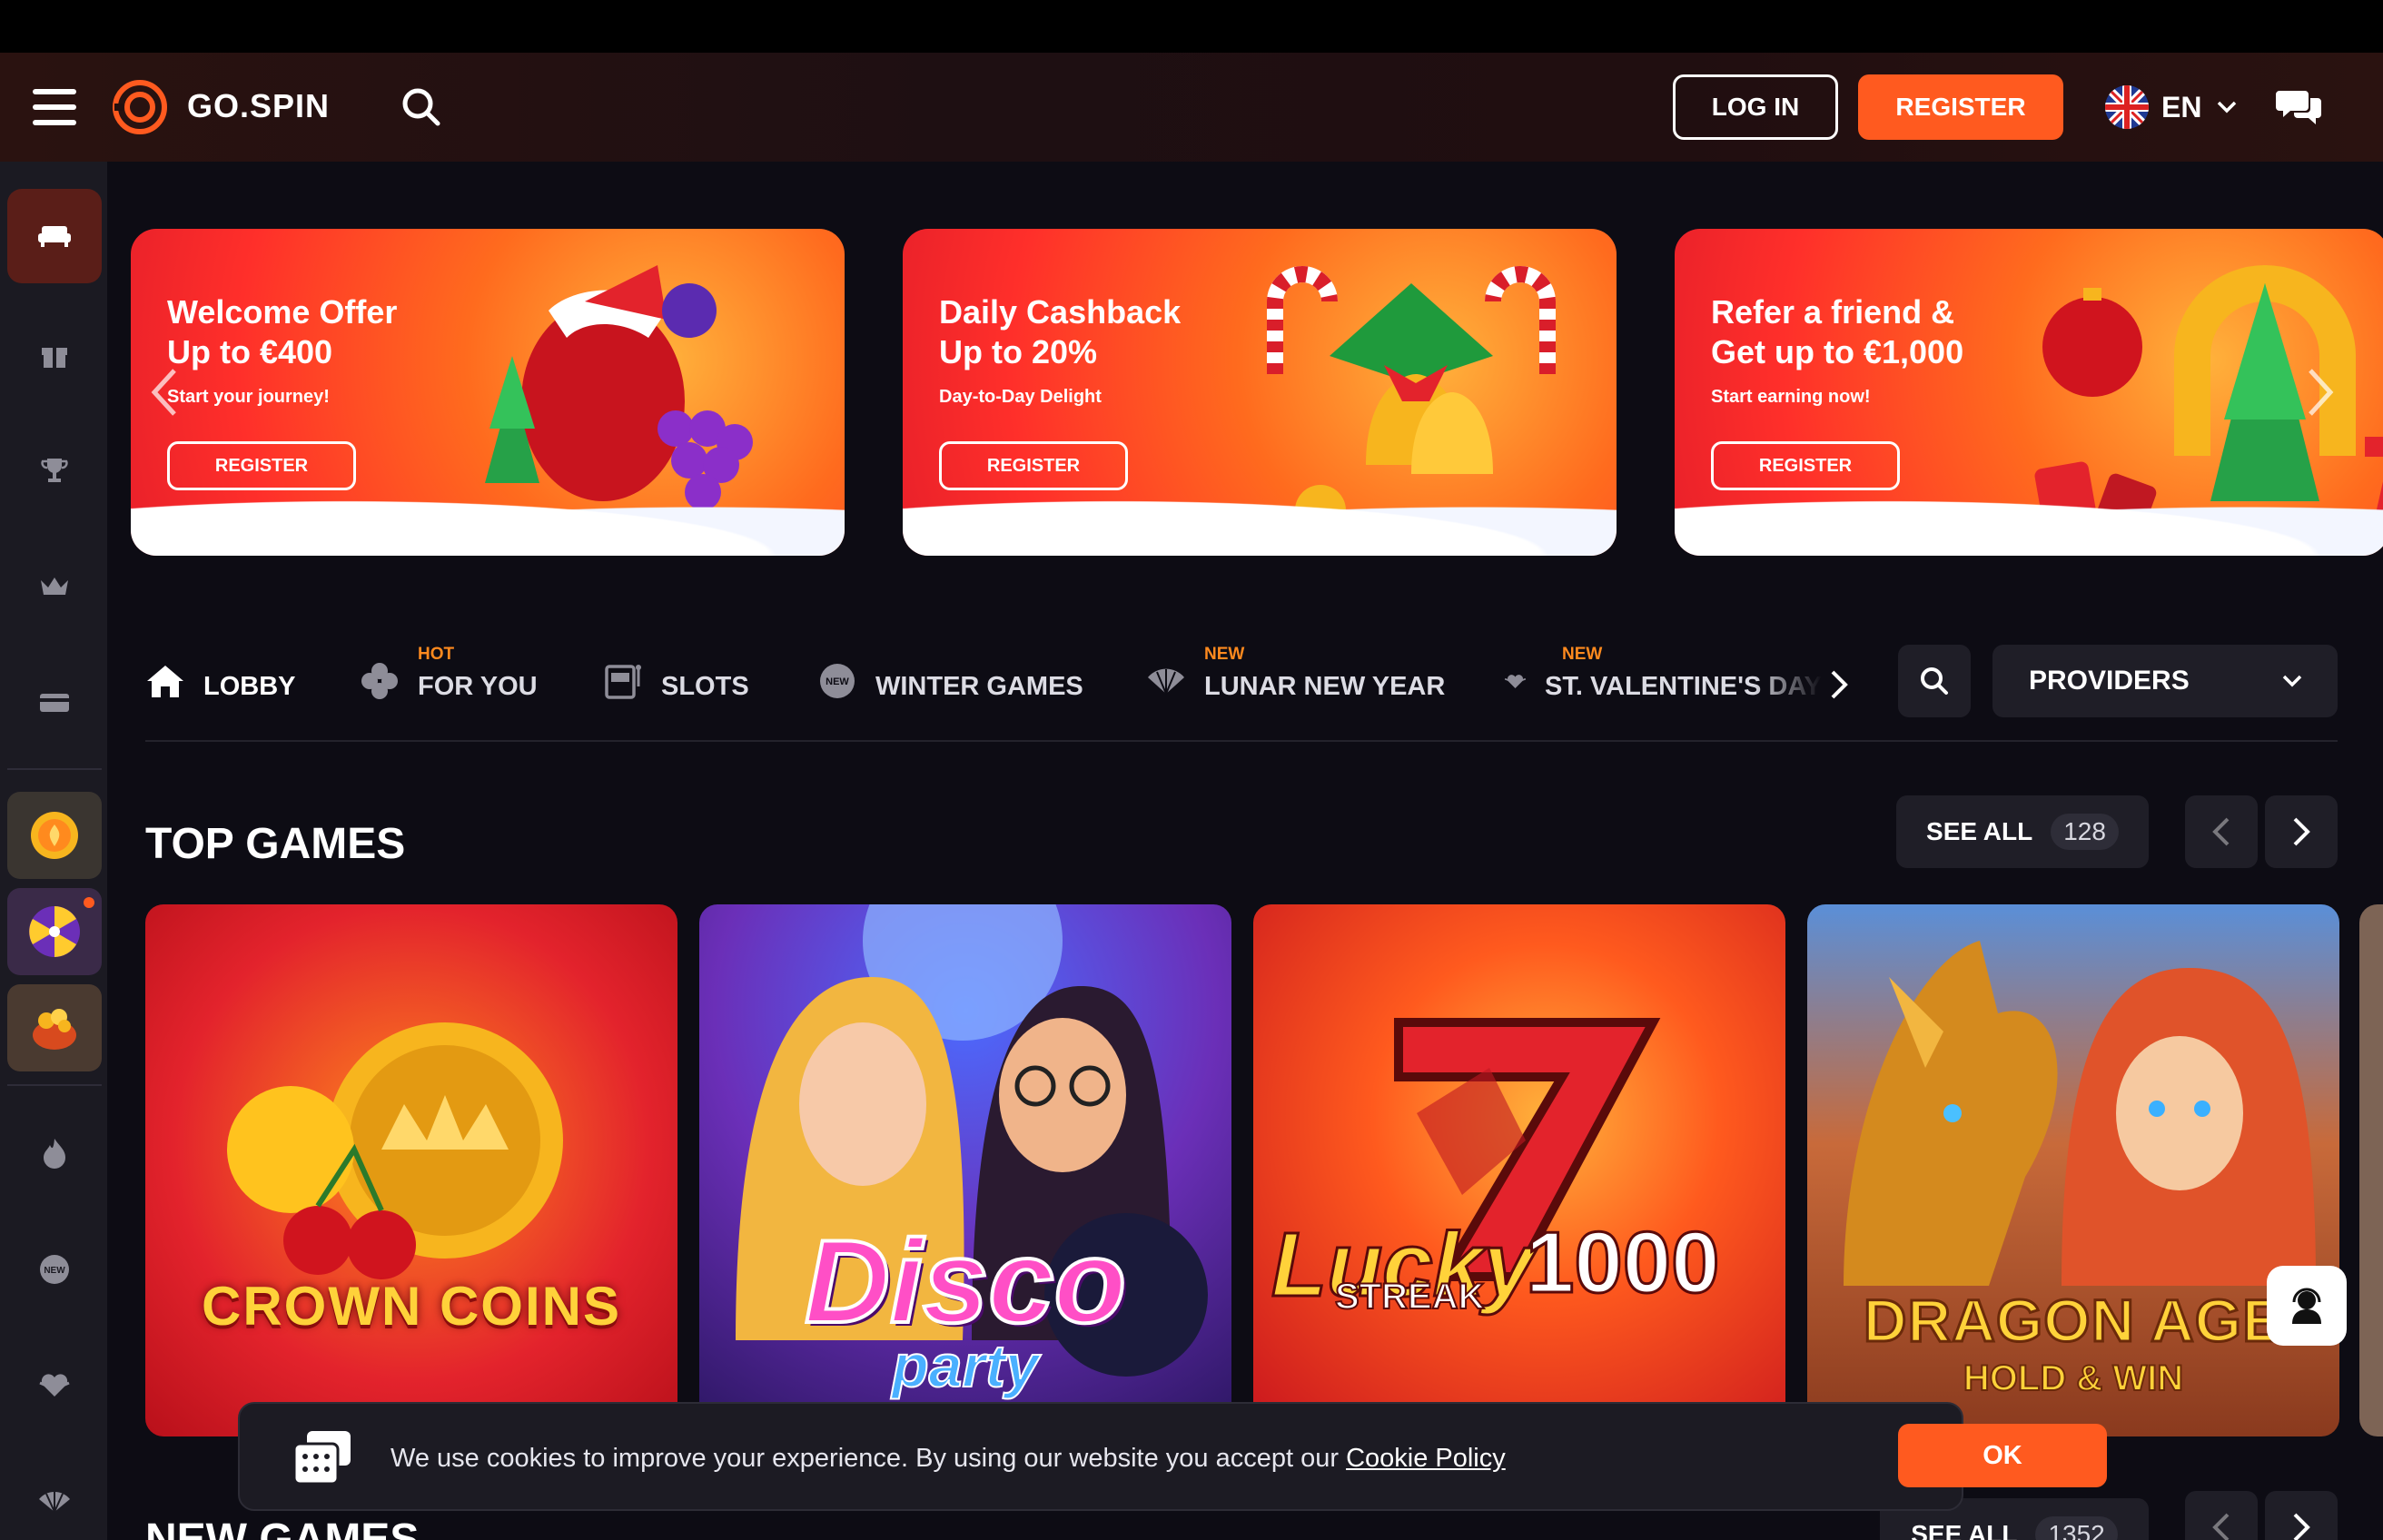  I want to click on banner-title: Daily Cashback Up to 20%, so click(1060, 331).